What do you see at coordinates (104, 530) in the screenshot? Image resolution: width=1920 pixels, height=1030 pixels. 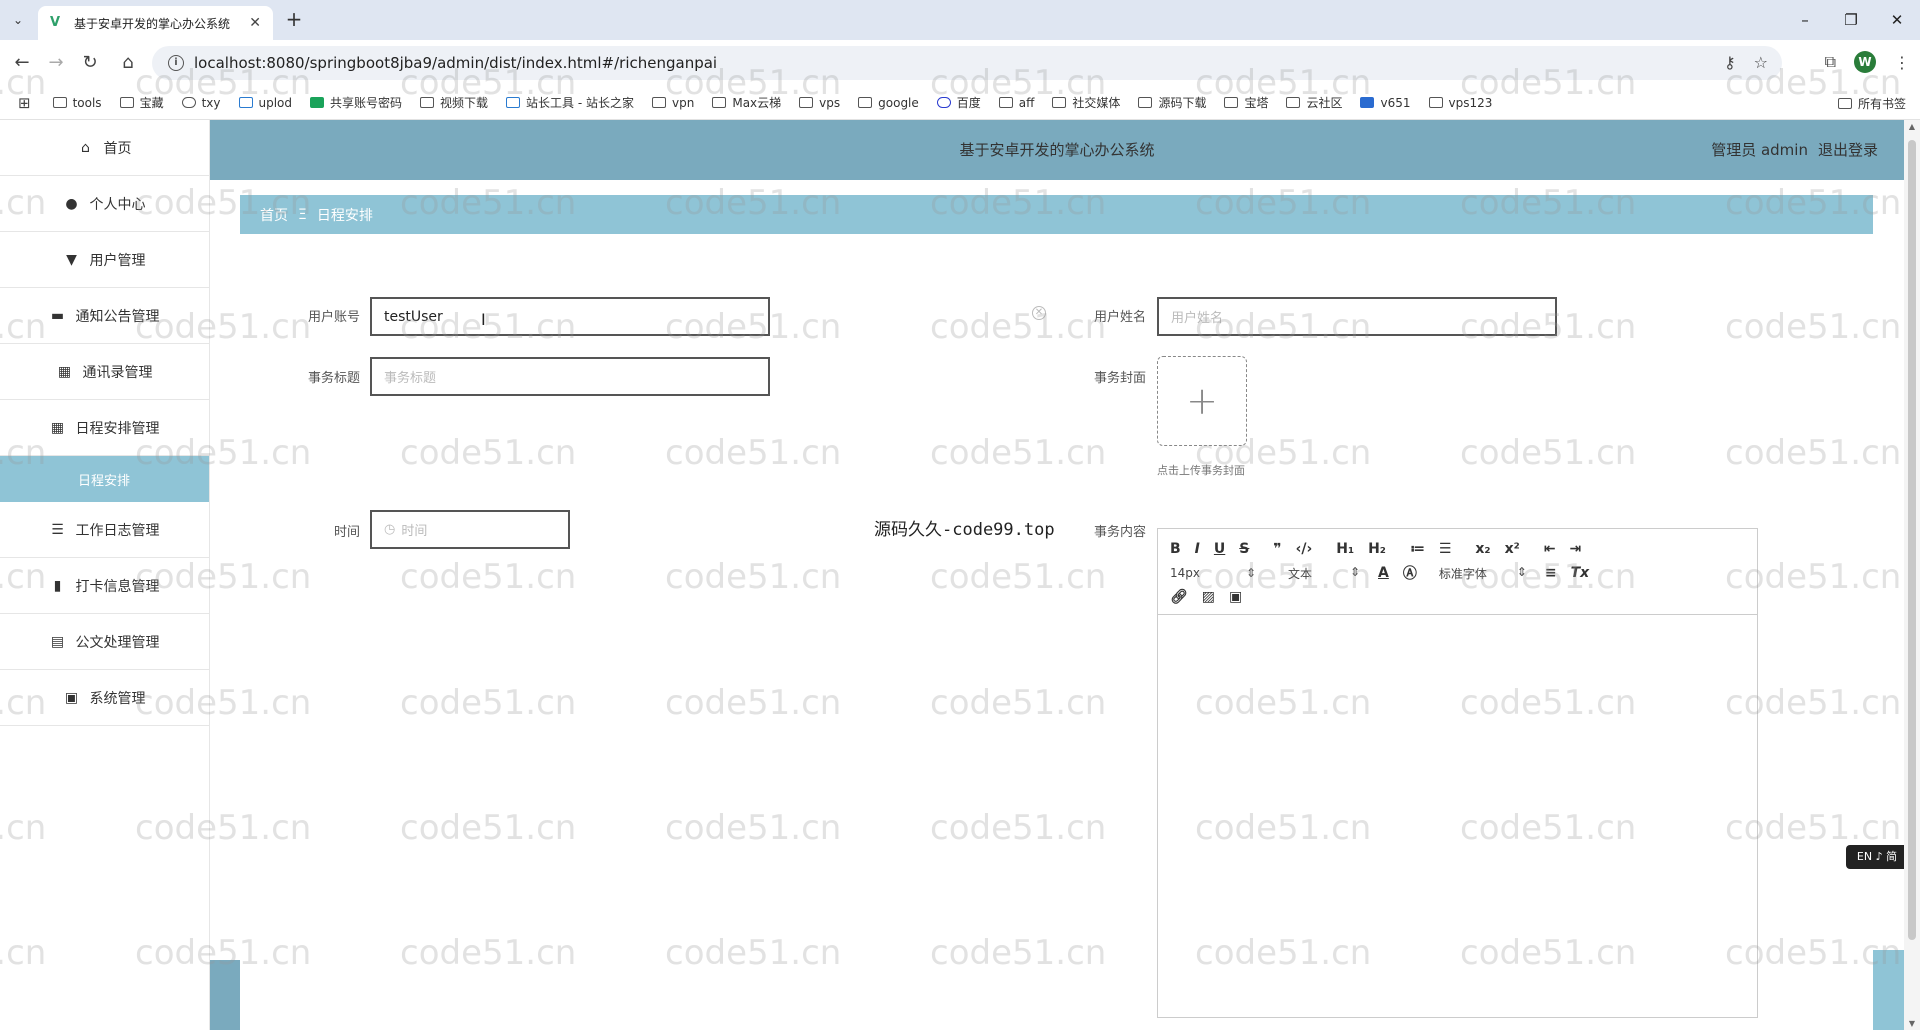 I see `sidebar-item-worklog: ☰ 工作日志管理` at bounding box center [104, 530].